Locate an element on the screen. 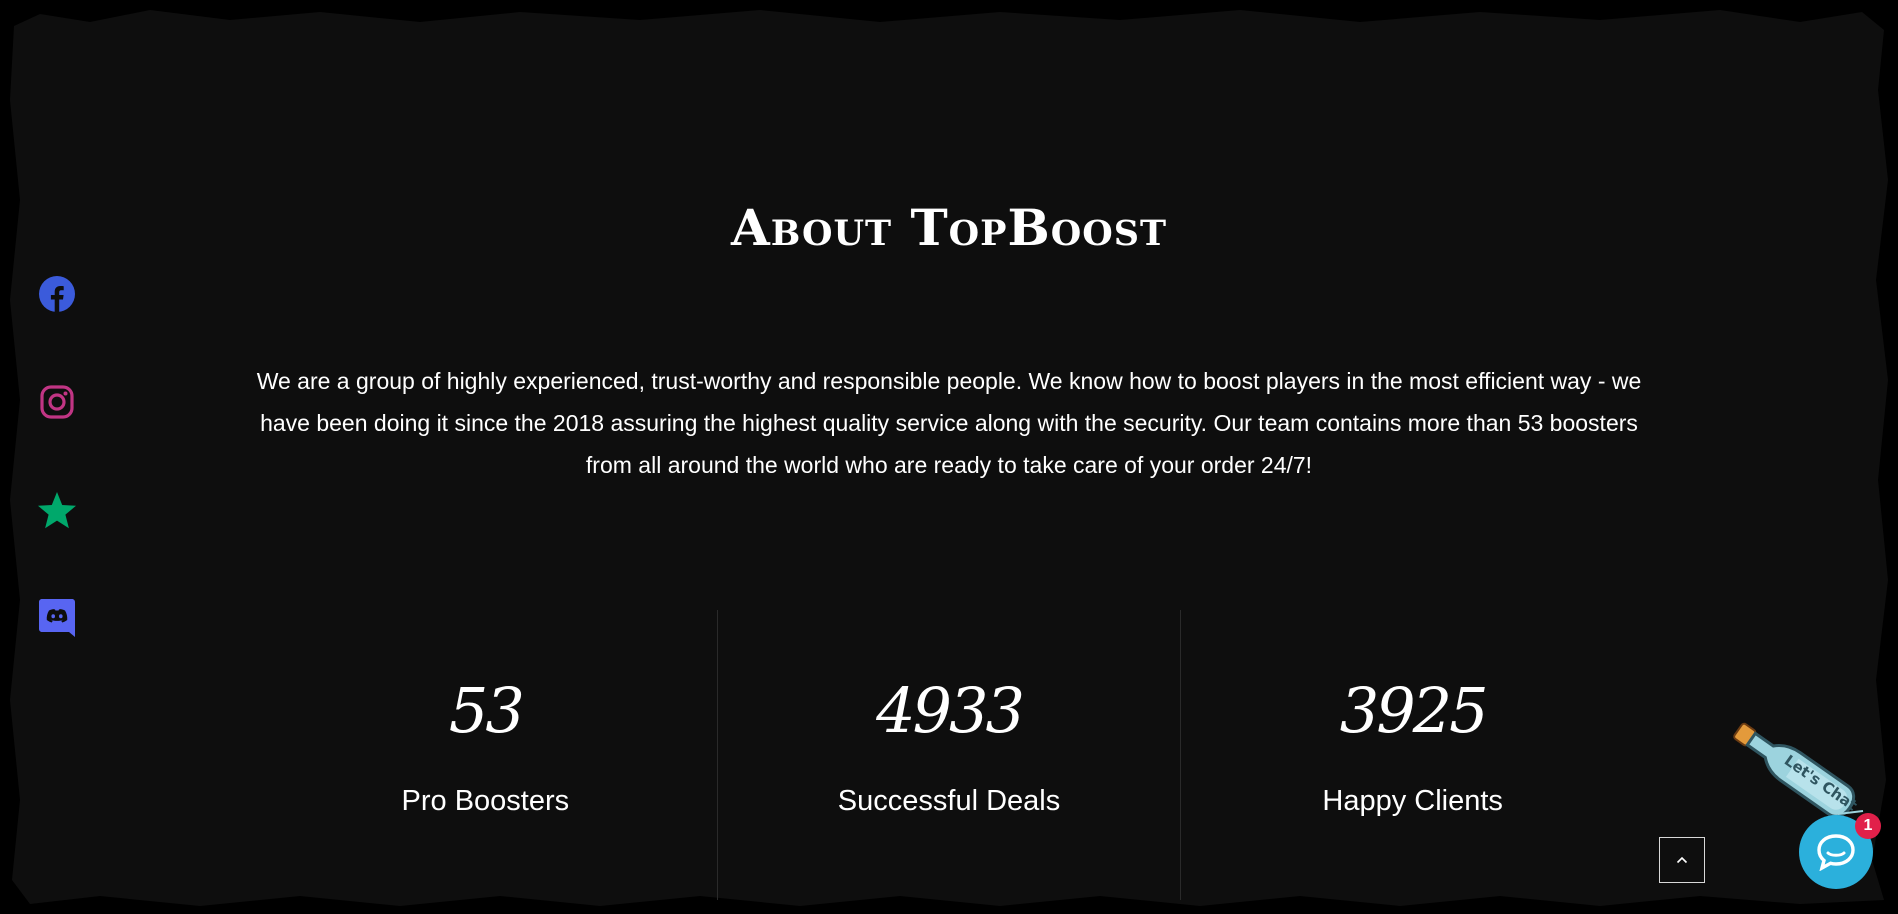 The height and width of the screenshot is (914, 1898). discord-icon is located at coordinates (57, 618).